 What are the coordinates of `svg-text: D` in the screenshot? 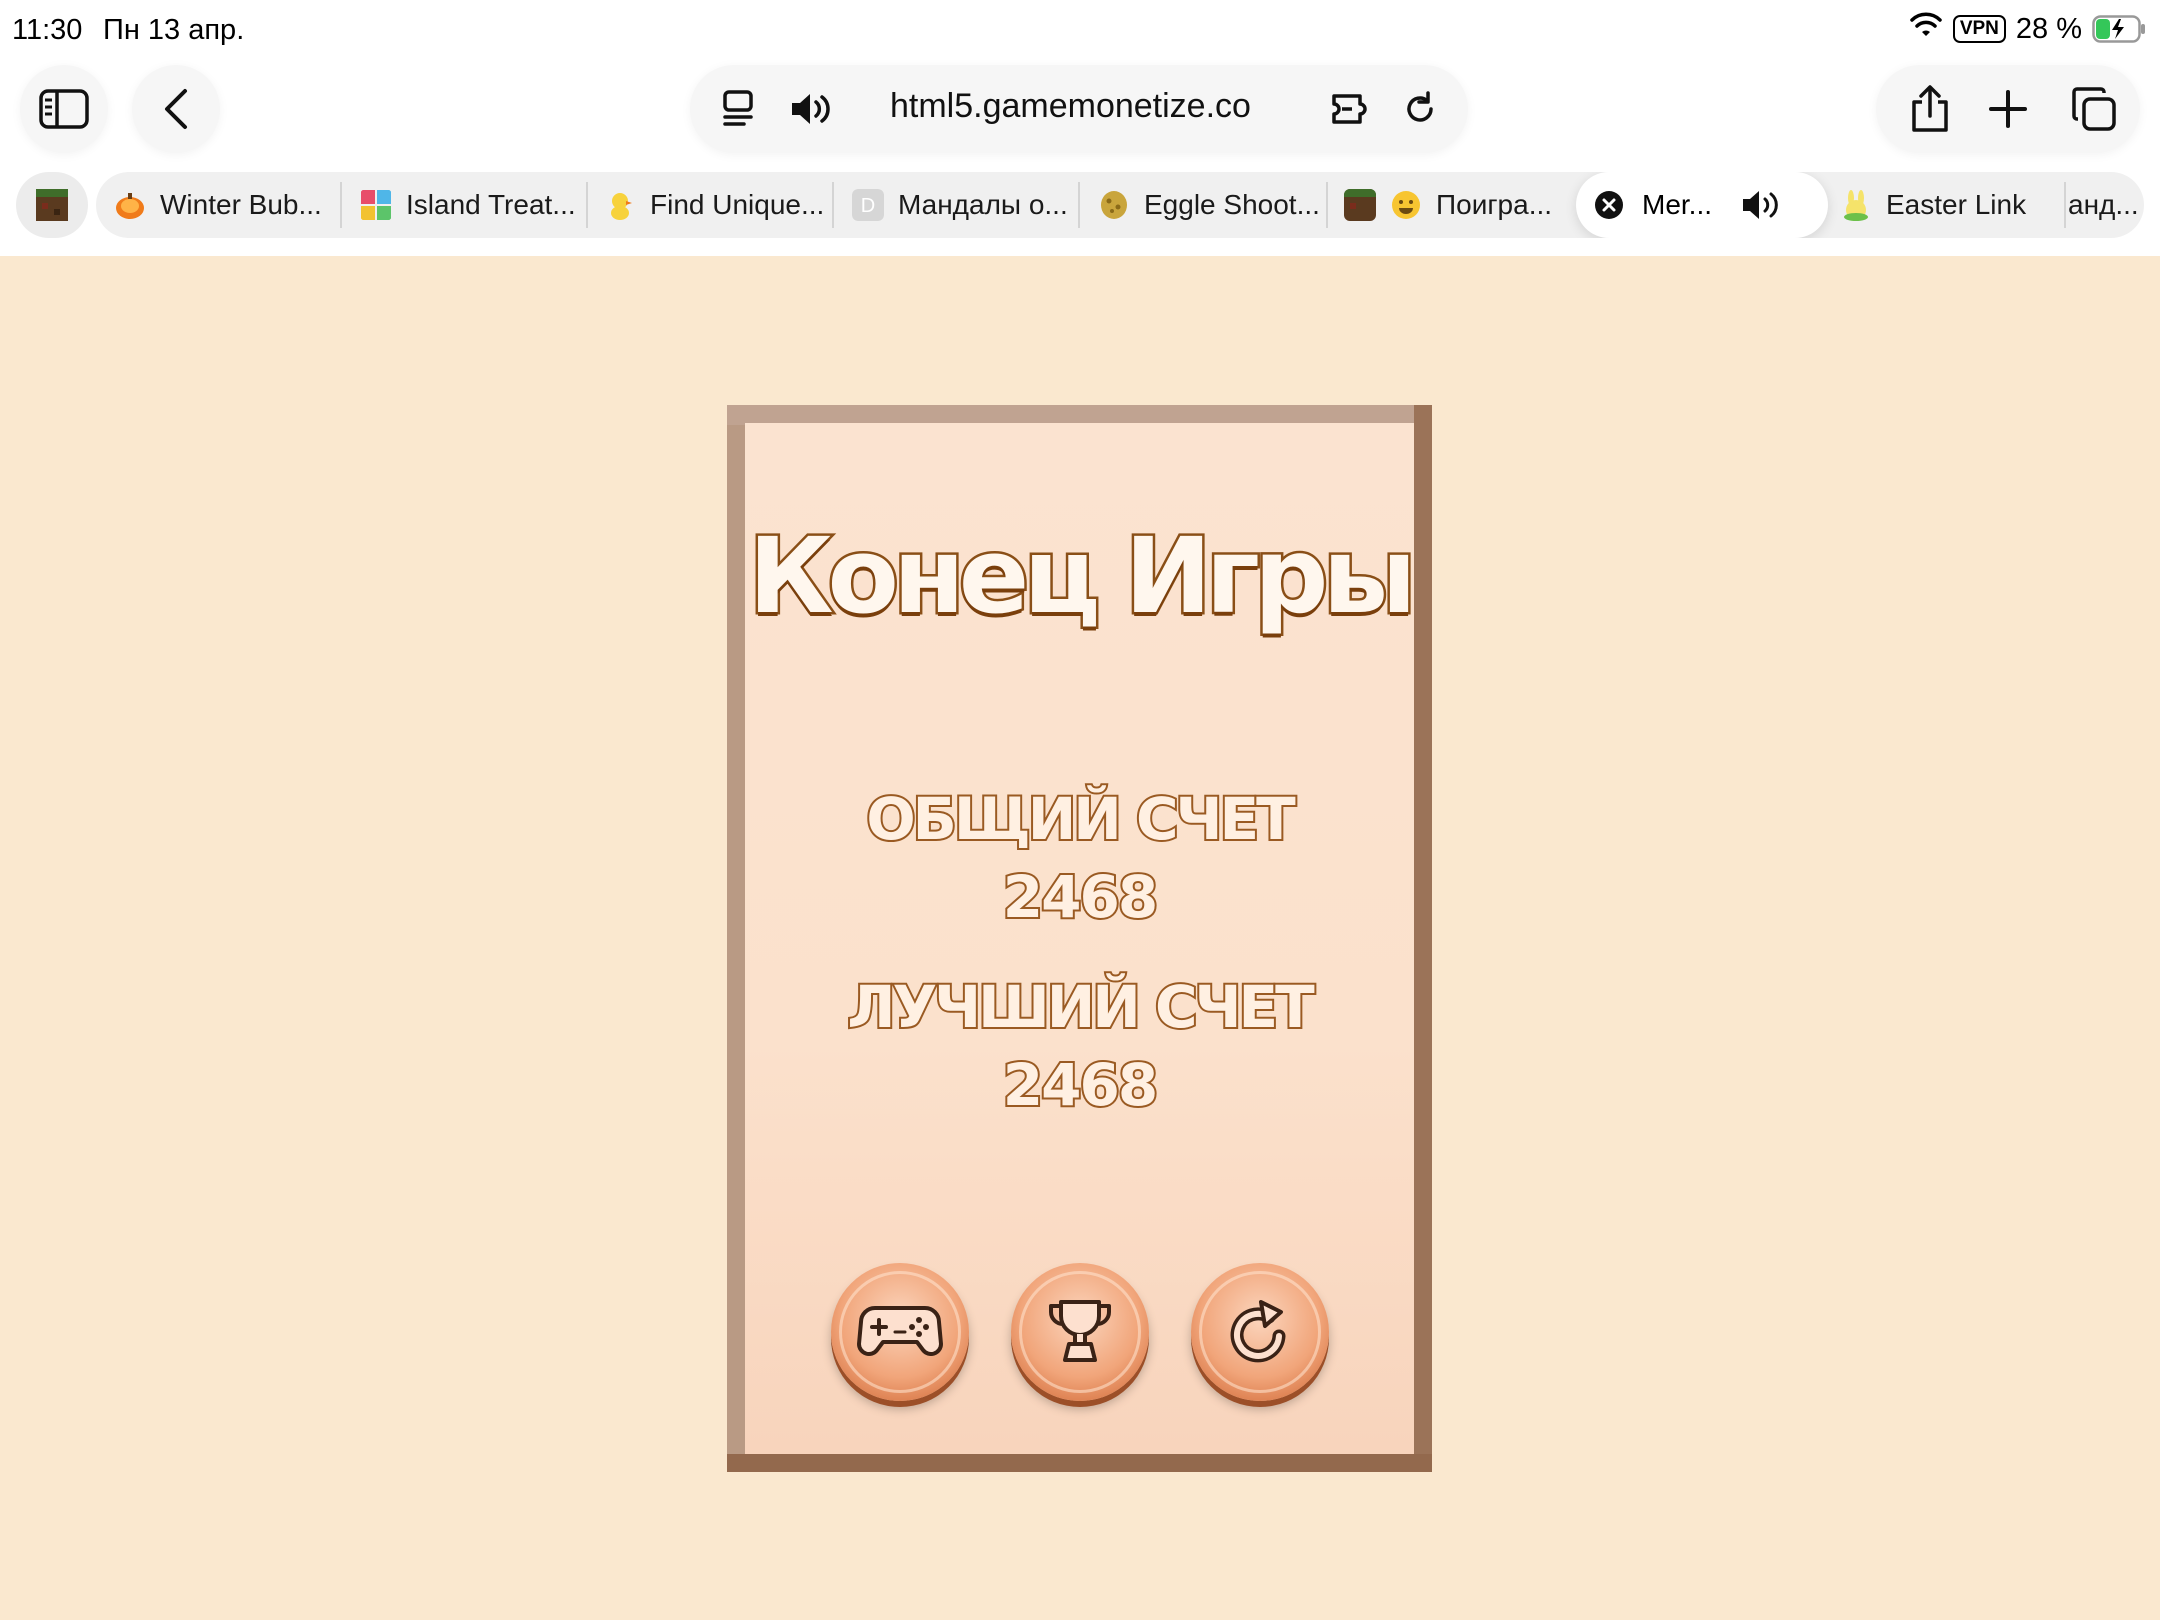 It's located at (868, 206).